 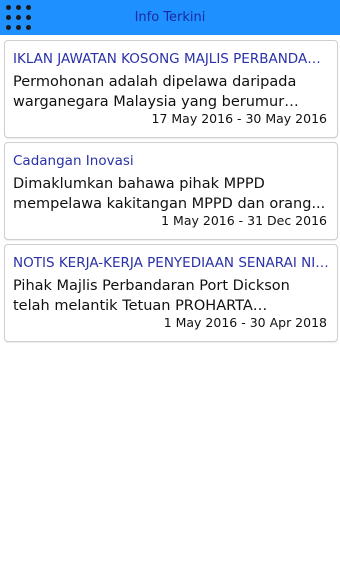 I want to click on news-date-range: 1 May 2016 - 31 Dec 2016, so click(x=244, y=220).